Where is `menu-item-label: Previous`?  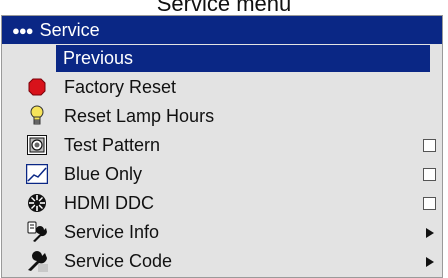
menu-item-label: Previous is located at coordinates (243, 58).